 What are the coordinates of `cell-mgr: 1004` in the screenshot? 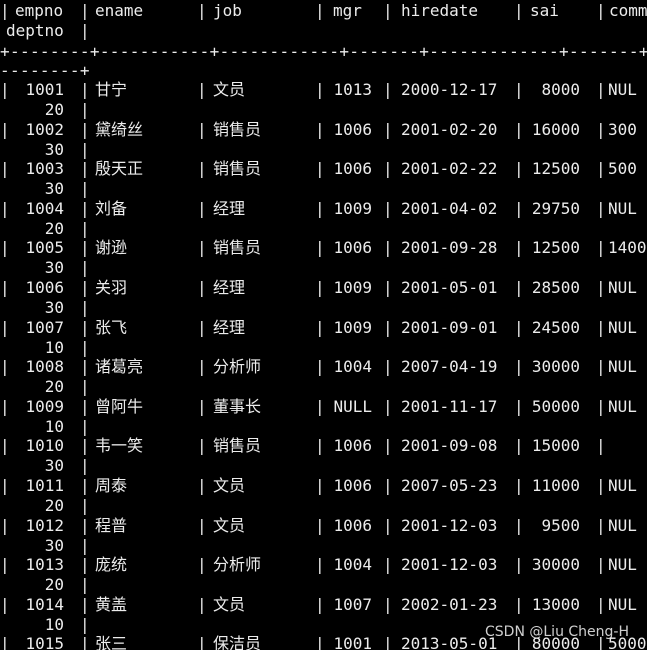 It's located at (352, 564).